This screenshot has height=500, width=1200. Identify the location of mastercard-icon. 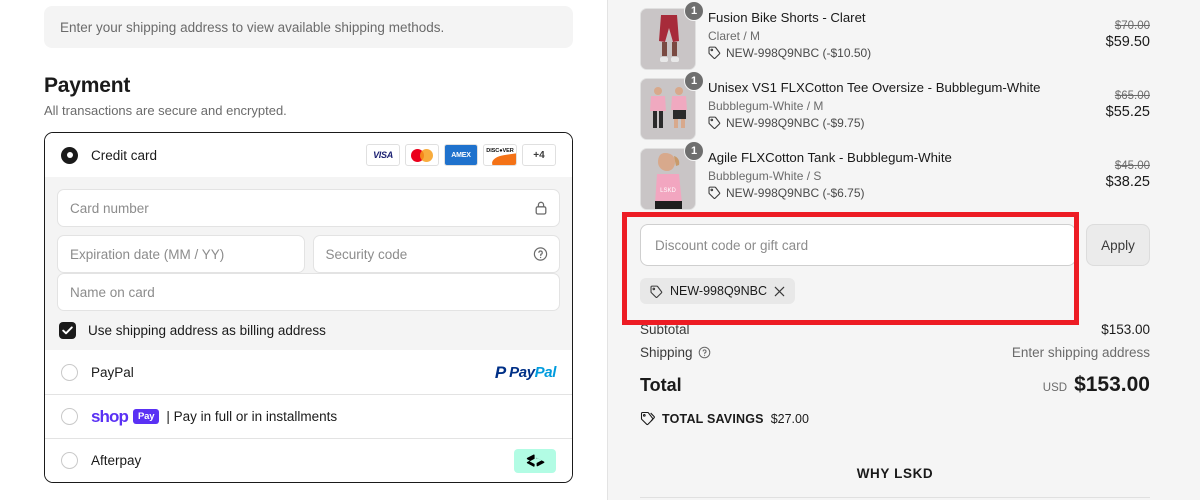
(422, 155).